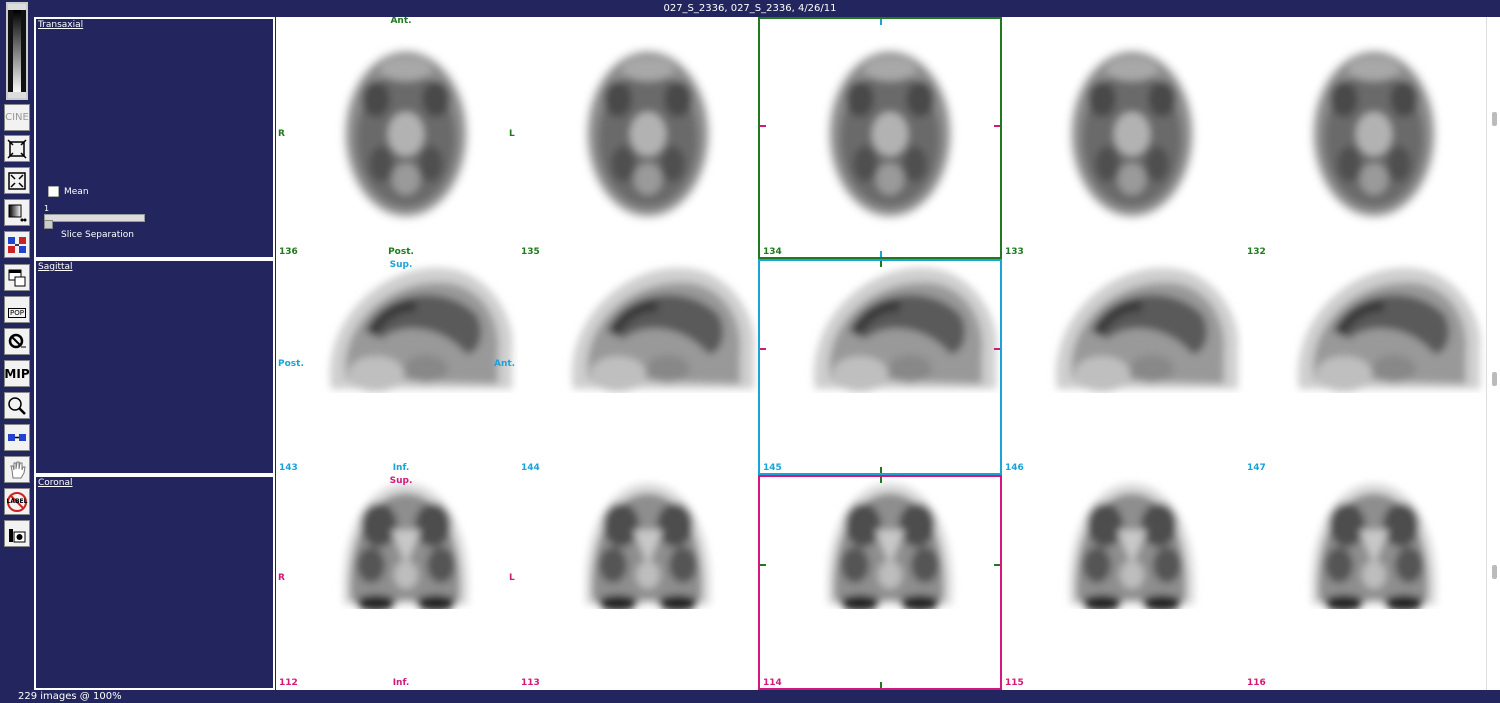 The image size is (1500, 703). Describe the element at coordinates (880, 582) in the screenshot. I see `coronal-selection-box` at that location.